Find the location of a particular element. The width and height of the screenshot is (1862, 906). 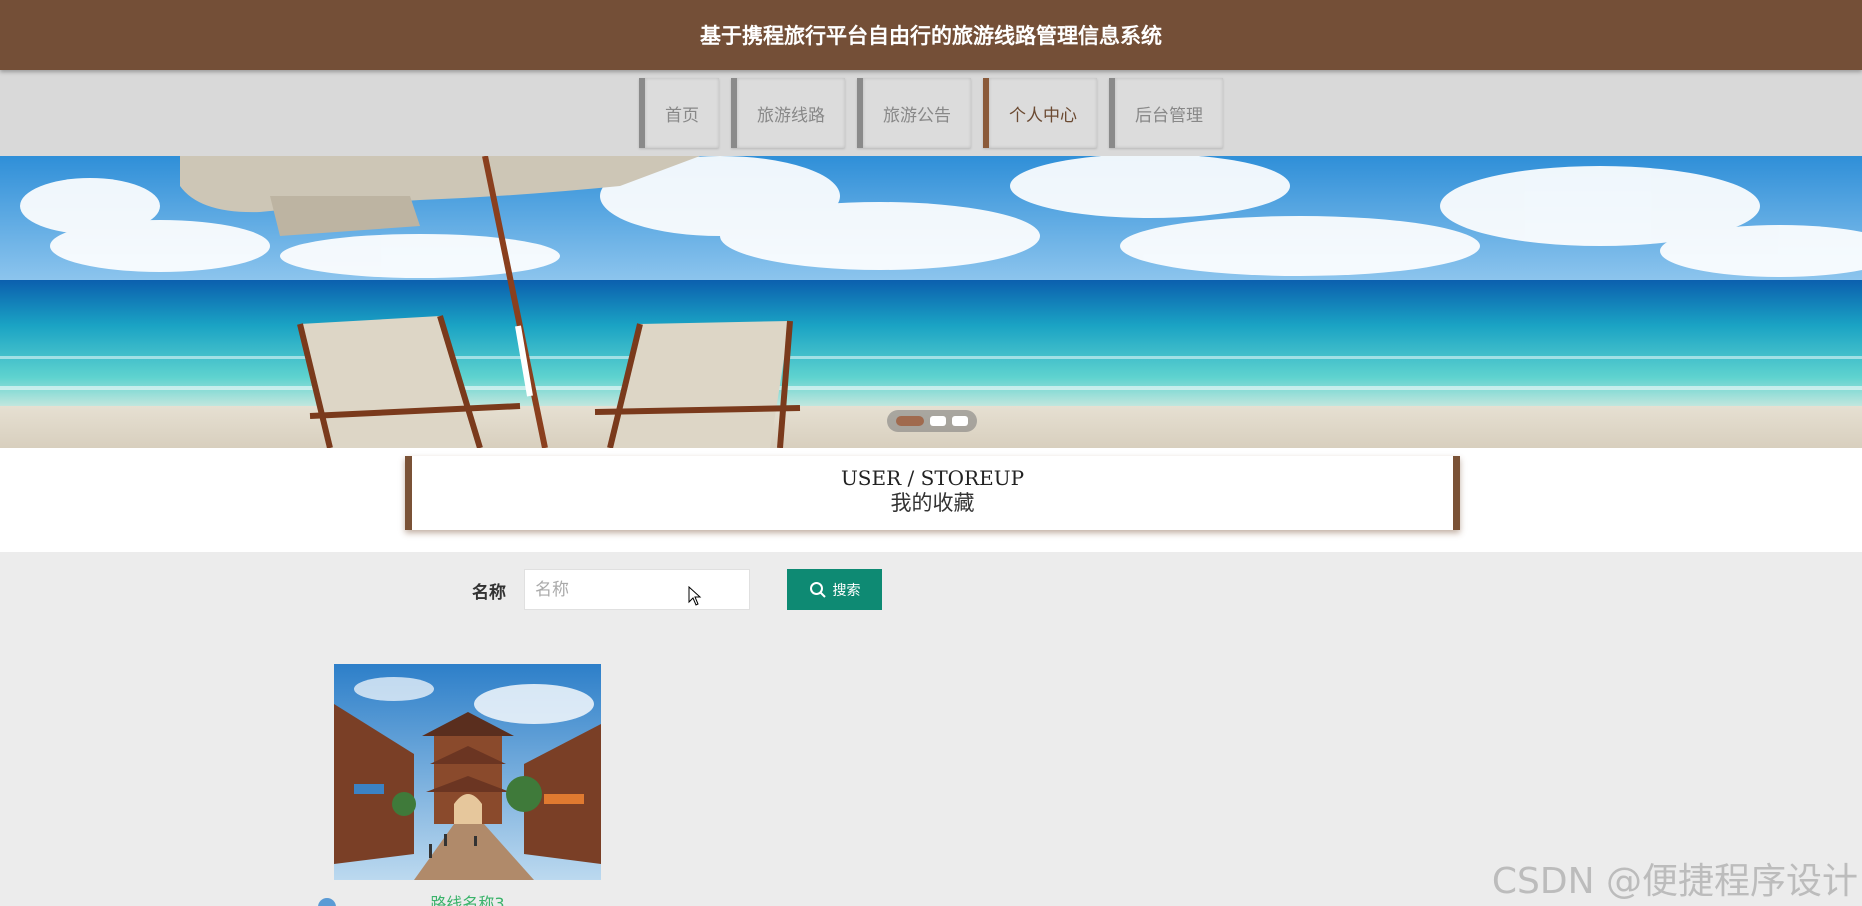

nav-item-label: 后台管理 is located at coordinates (1169, 115).